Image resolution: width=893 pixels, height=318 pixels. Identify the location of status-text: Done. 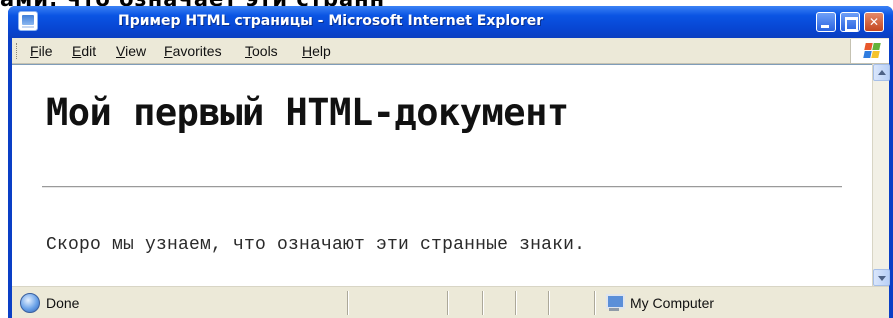
(63, 303).